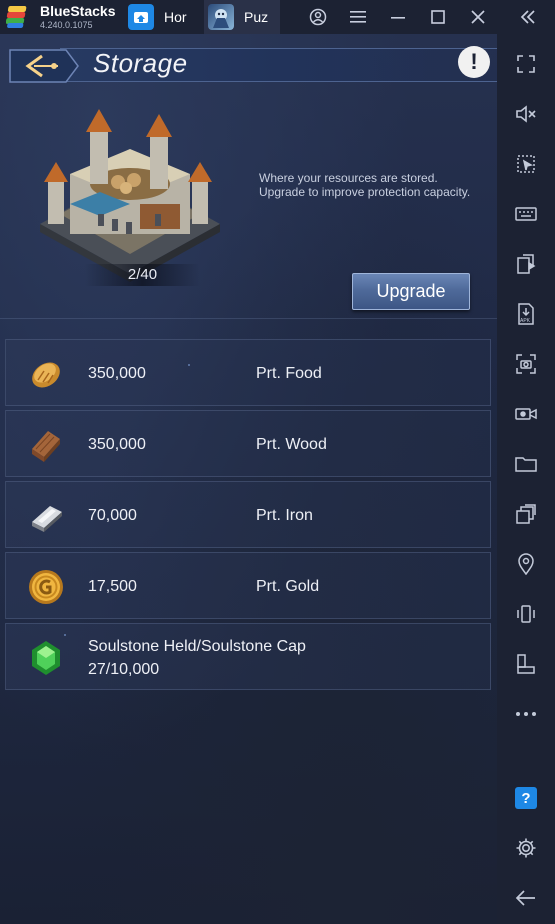 The height and width of the screenshot is (924, 555). What do you see at coordinates (124, 669) in the screenshot?
I see `soulstone-value: 27/10,000` at bounding box center [124, 669].